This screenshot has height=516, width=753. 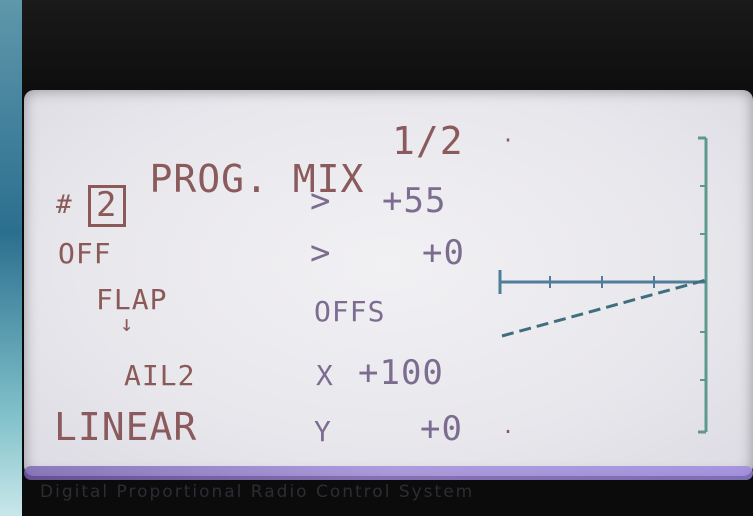 What do you see at coordinates (349, 312) in the screenshot?
I see `offset-label: OFFS` at bounding box center [349, 312].